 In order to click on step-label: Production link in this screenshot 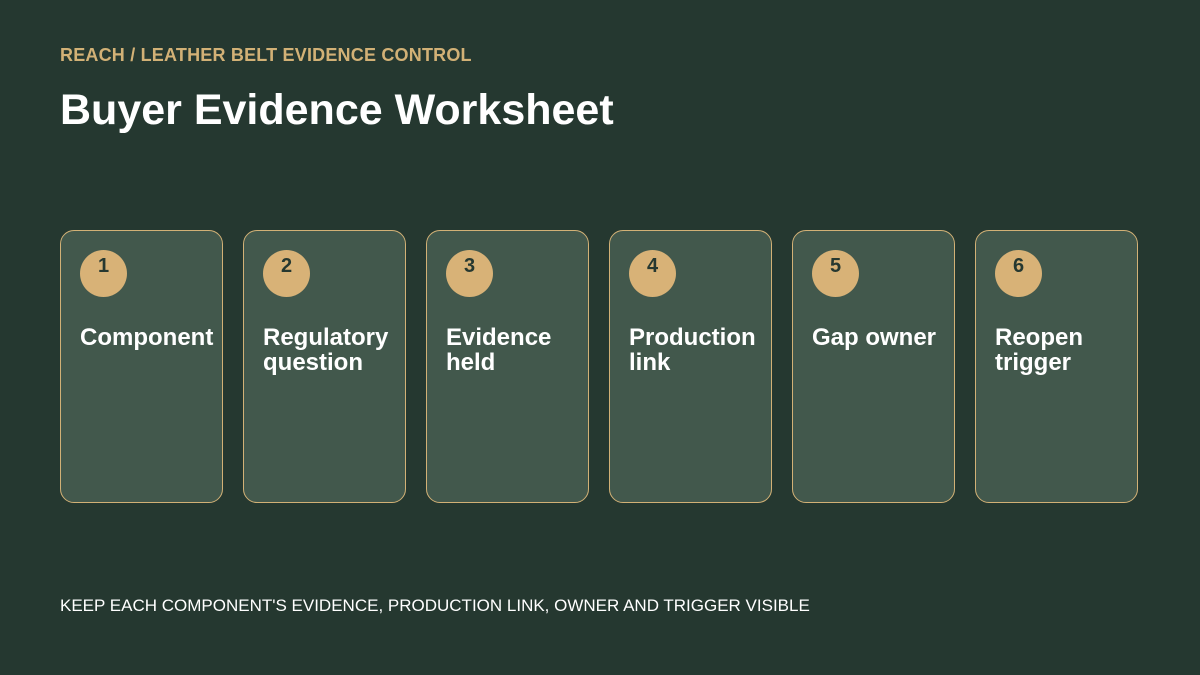, I will do `click(692, 350)`.